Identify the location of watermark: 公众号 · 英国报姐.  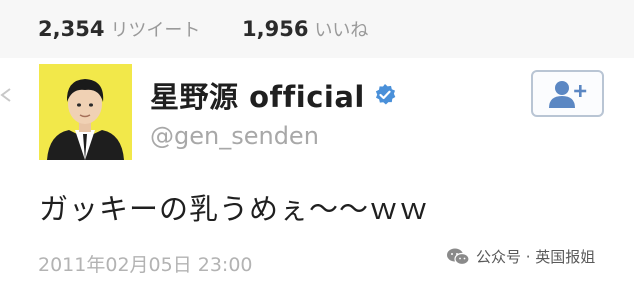
(520, 256).